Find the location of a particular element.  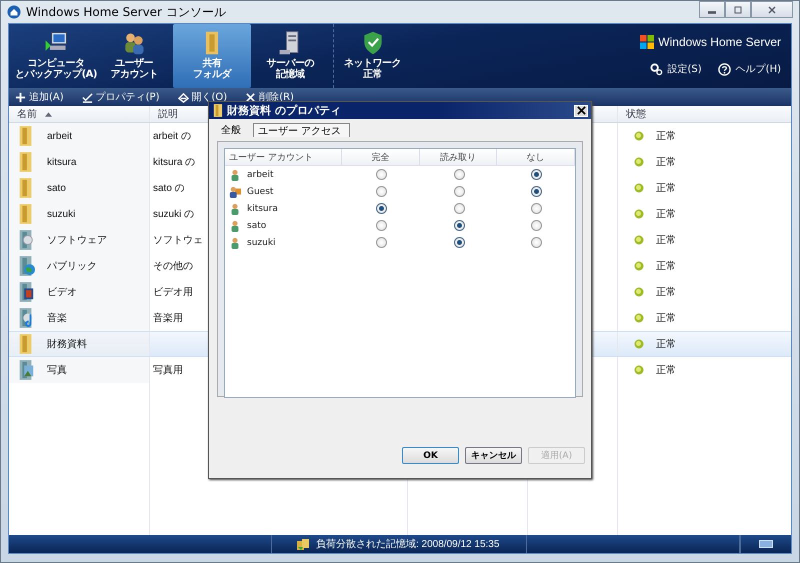

user-name: kitsura is located at coordinates (262, 209).